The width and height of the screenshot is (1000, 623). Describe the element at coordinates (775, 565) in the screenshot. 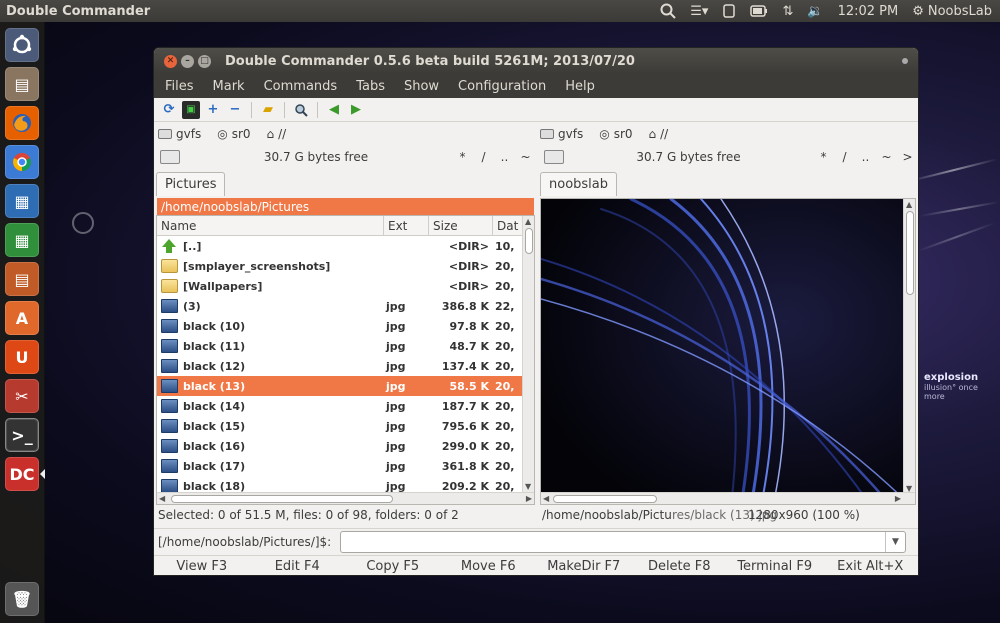

I see `terminal-f9-button: Terminal F9` at that location.